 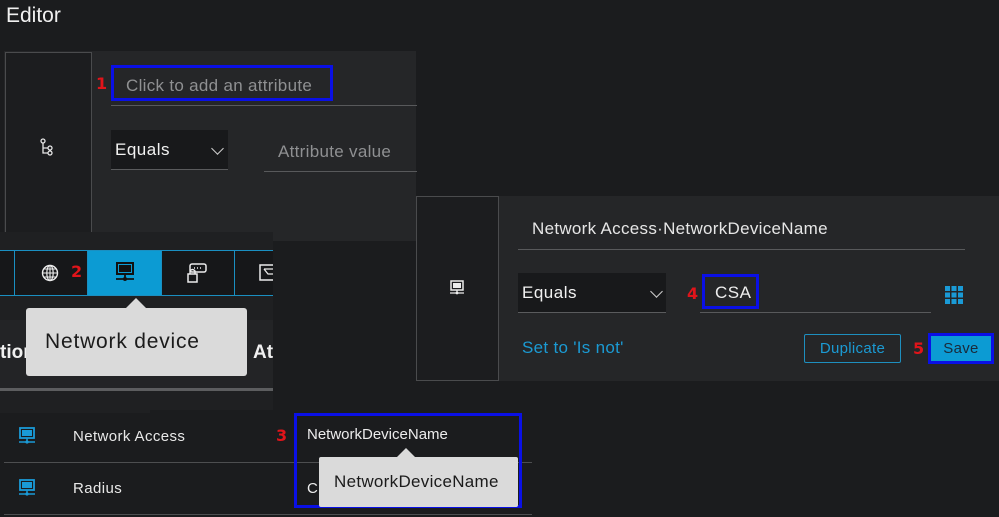 I want to click on table-row: Radius, so click(x=145, y=488).